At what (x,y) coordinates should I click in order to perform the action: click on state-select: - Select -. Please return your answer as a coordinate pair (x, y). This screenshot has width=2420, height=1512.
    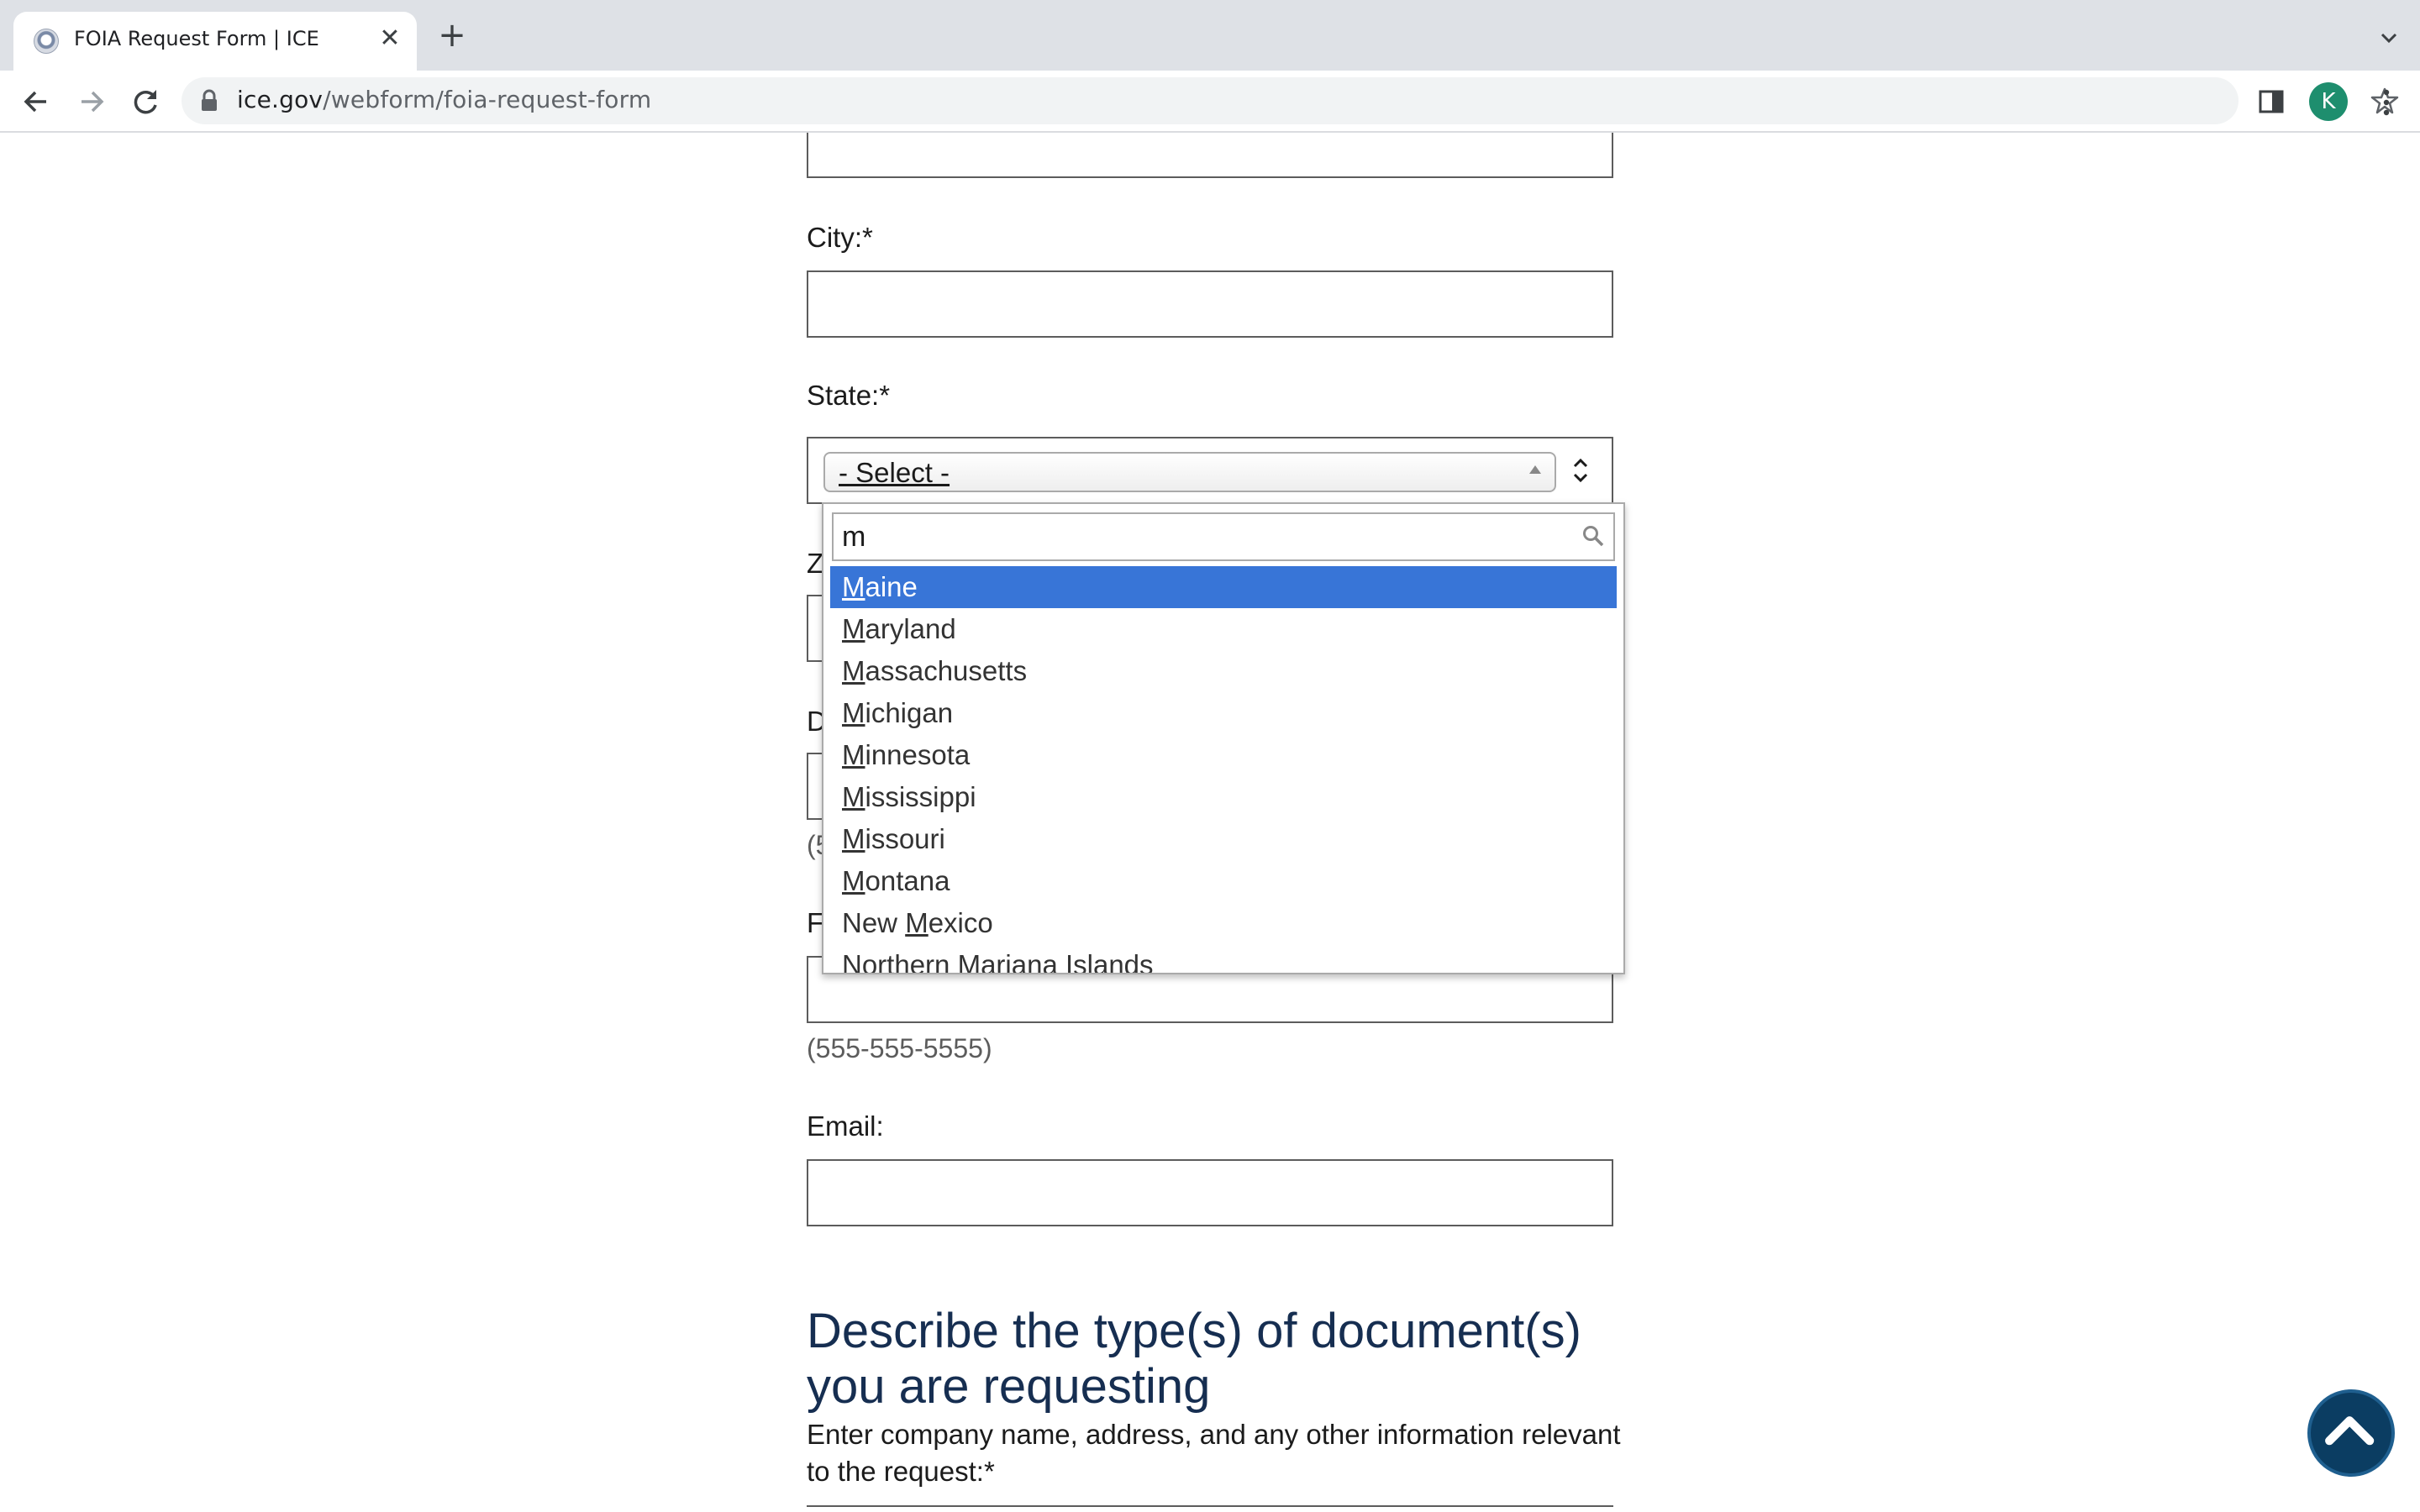
    Looking at the image, I should click on (1210, 470).